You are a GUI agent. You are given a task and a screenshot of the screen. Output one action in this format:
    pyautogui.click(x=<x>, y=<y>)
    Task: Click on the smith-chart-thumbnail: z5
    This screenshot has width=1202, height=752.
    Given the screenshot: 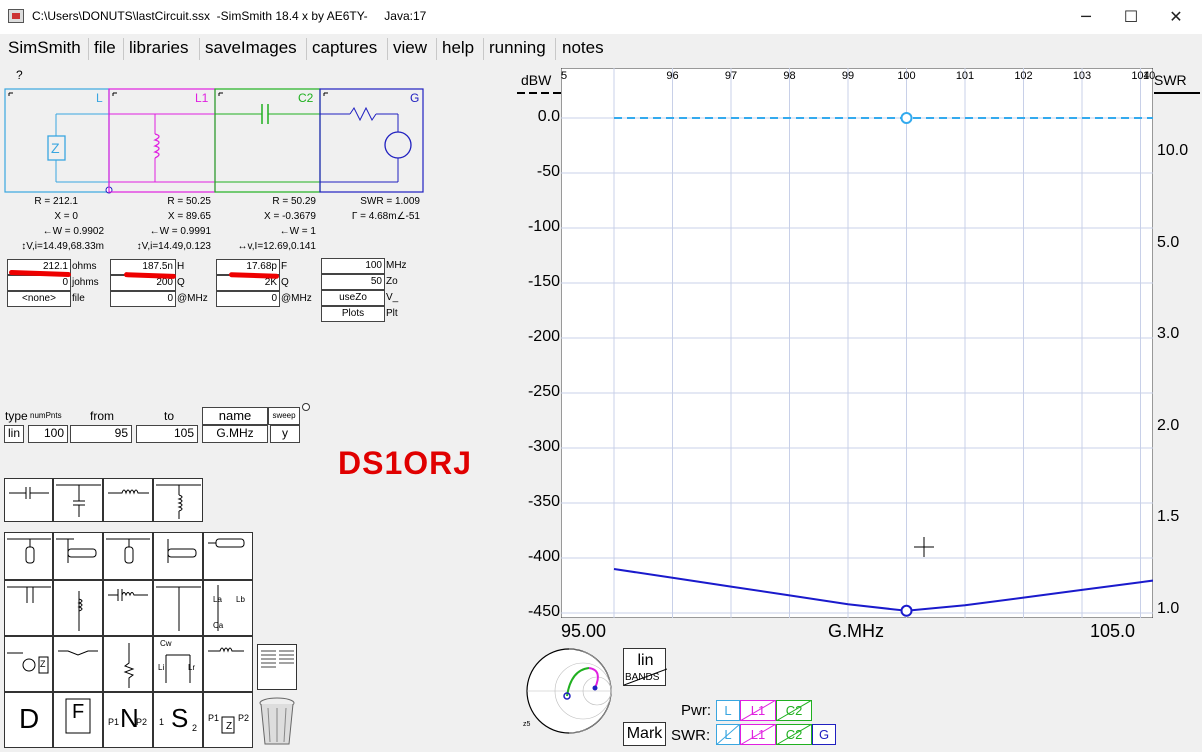 What is the action you would take?
    pyautogui.click(x=570, y=694)
    